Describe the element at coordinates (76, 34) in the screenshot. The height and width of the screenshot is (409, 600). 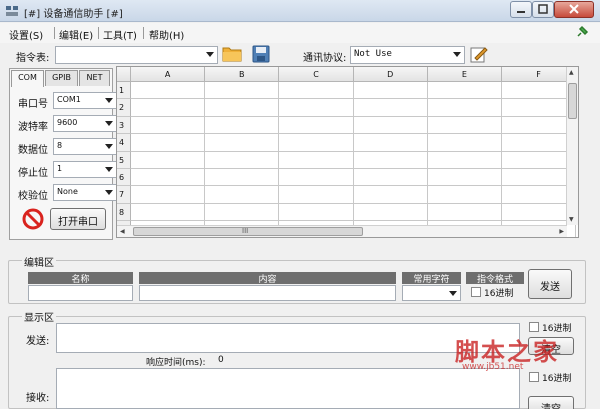
I see `menu-edit: 编辑(E)` at that location.